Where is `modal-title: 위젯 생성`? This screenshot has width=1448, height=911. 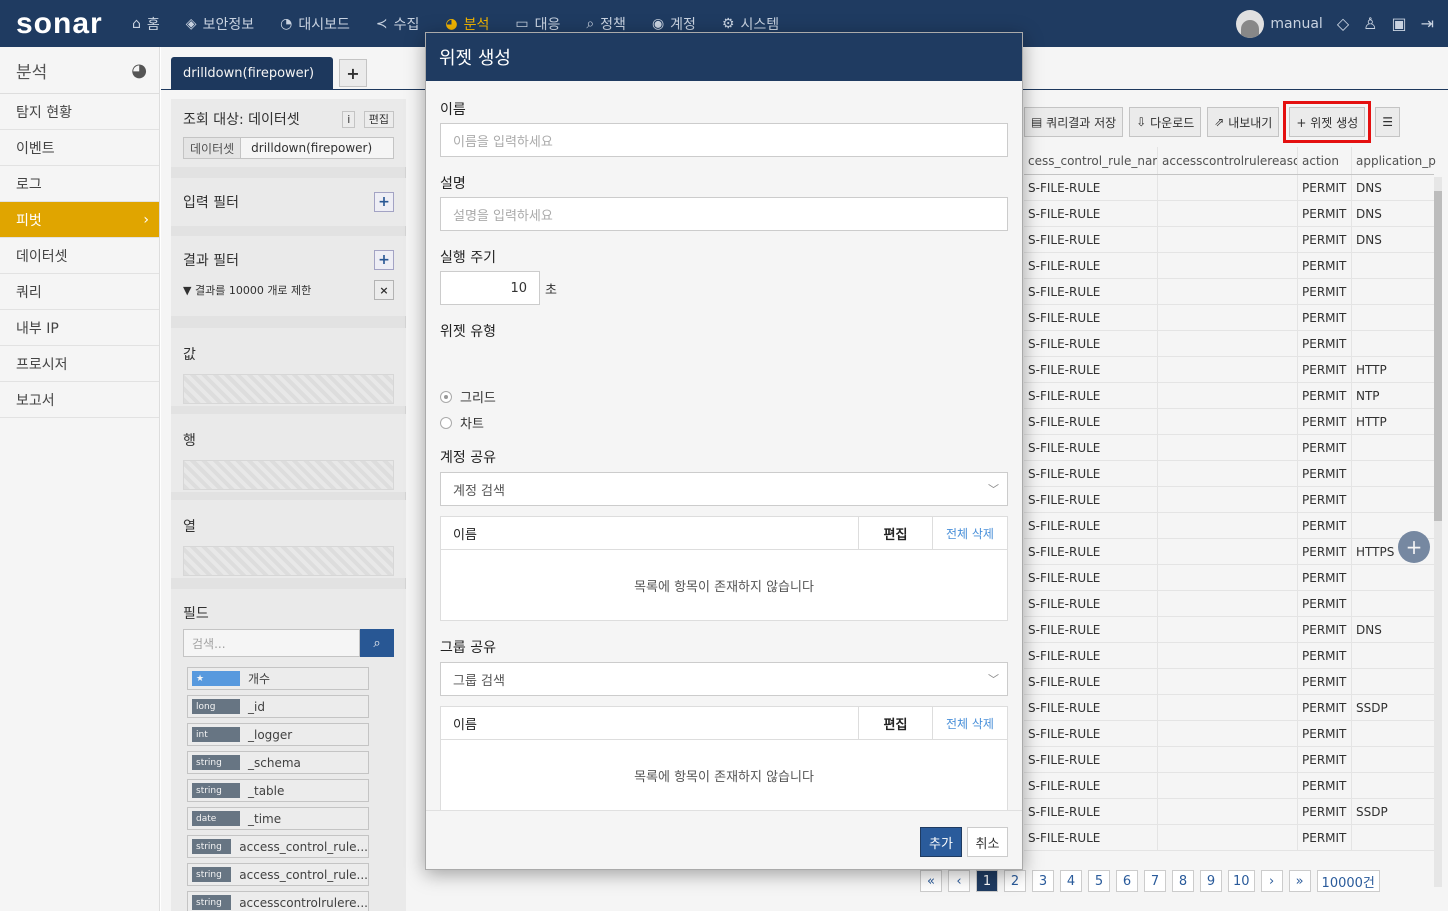
modal-title: 위젯 생성 is located at coordinates (724, 57).